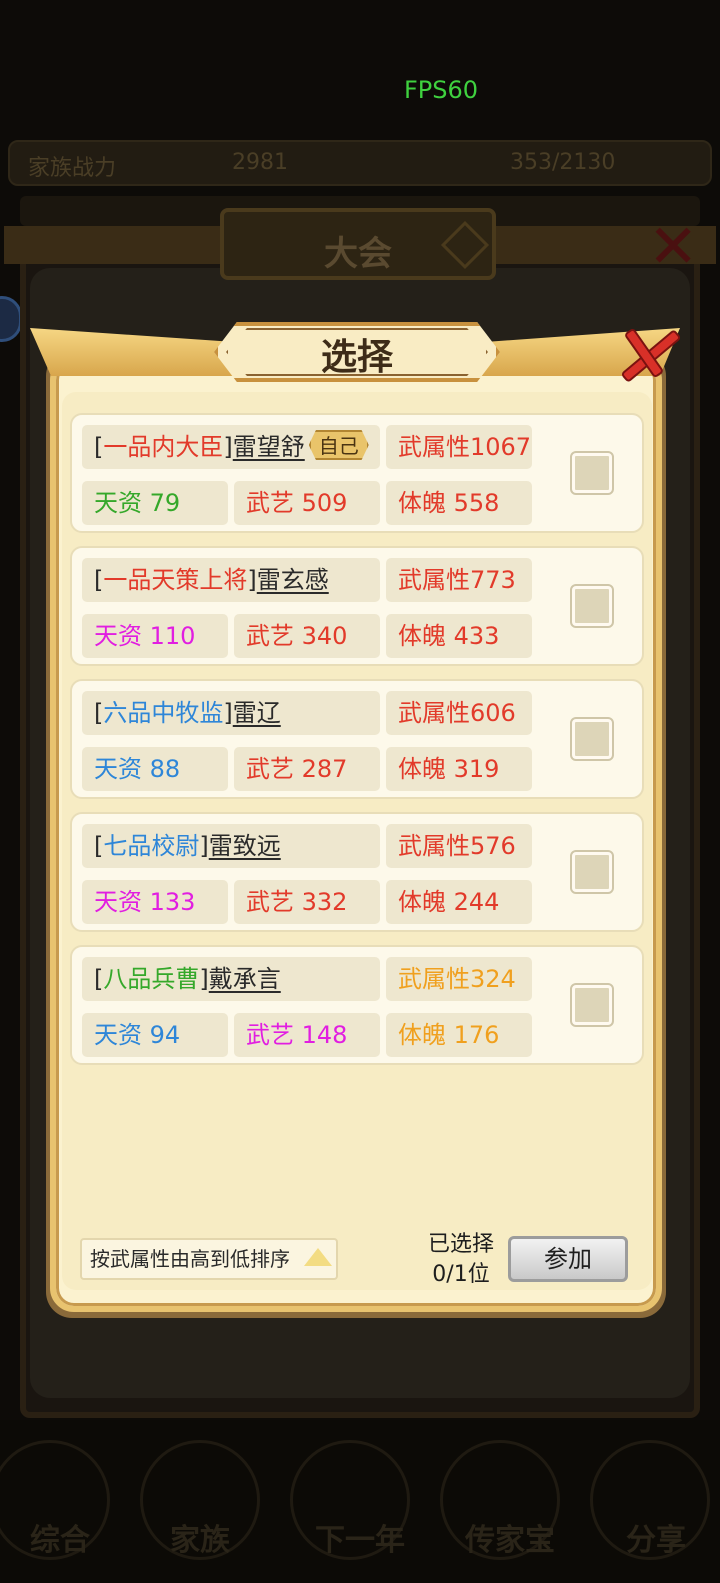  Describe the element at coordinates (656, 1540) in the screenshot. I see `bottom-tab-label: 分享` at that location.